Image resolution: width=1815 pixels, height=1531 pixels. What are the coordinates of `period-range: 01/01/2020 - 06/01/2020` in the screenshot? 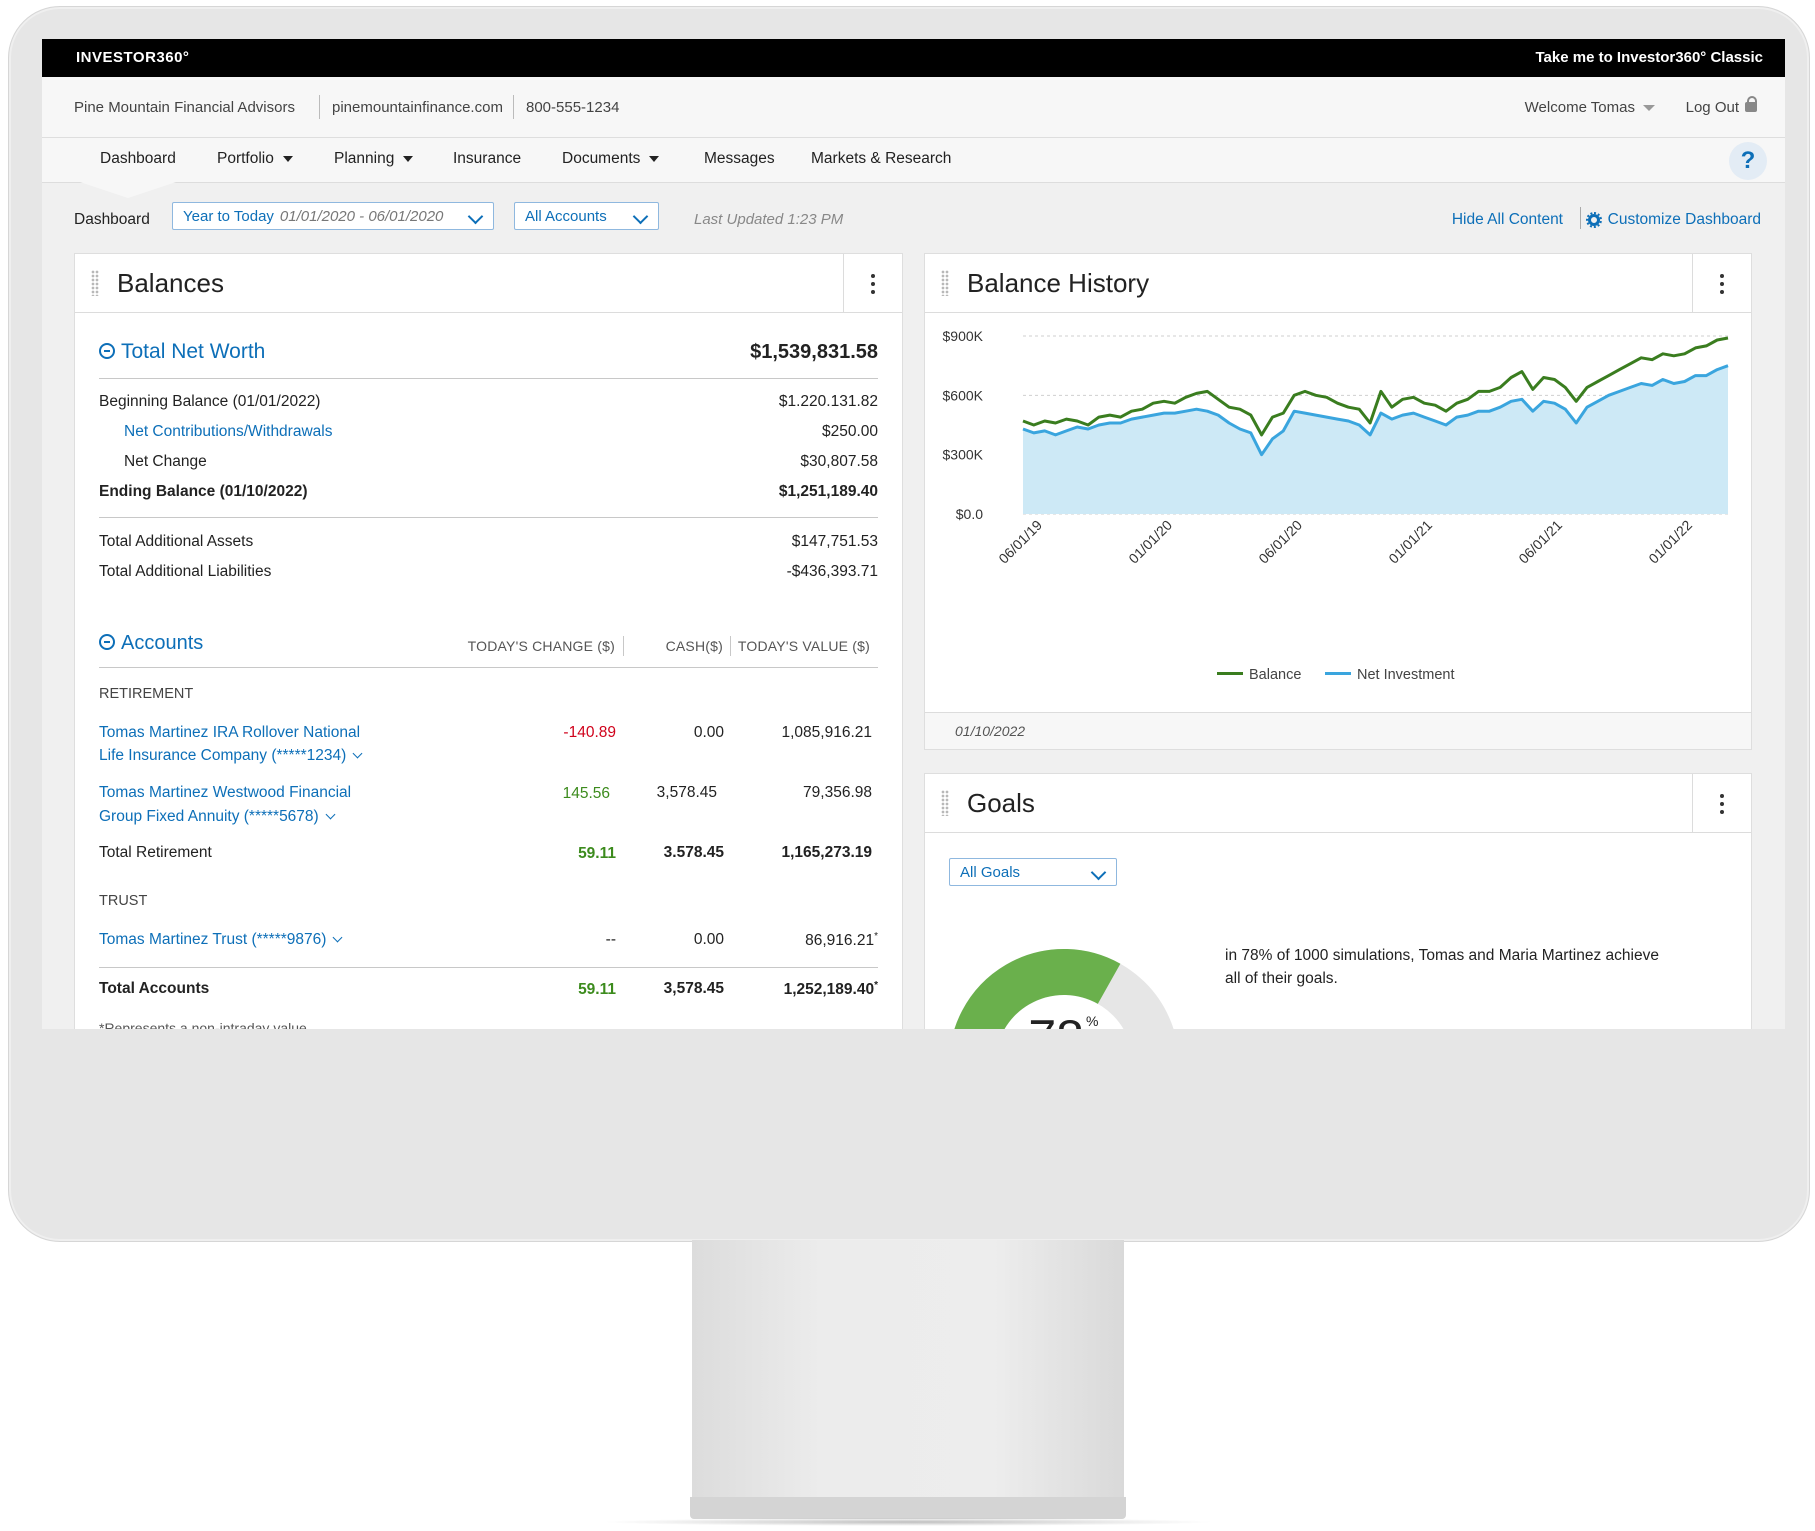 It's located at (361, 216).